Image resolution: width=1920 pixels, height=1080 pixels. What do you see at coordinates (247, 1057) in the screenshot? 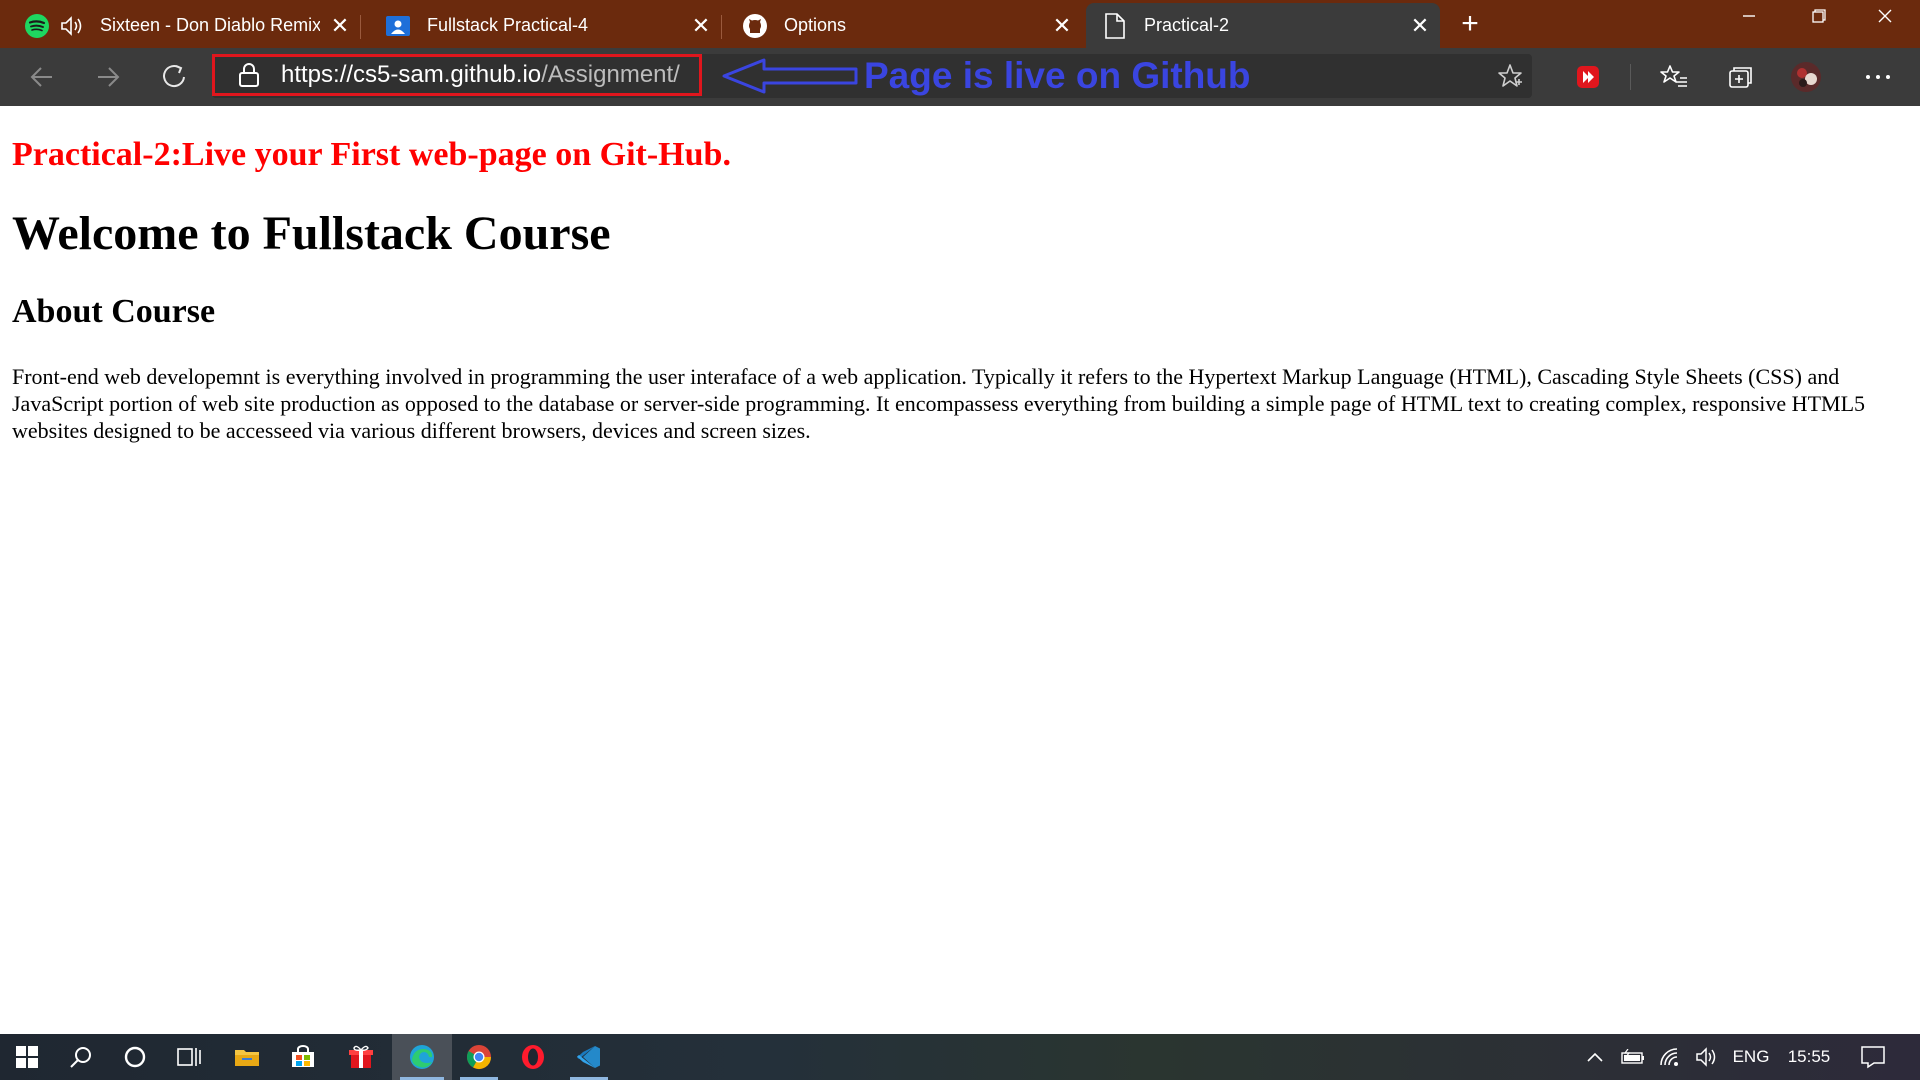
I see `file-explorer-icon` at bounding box center [247, 1057].